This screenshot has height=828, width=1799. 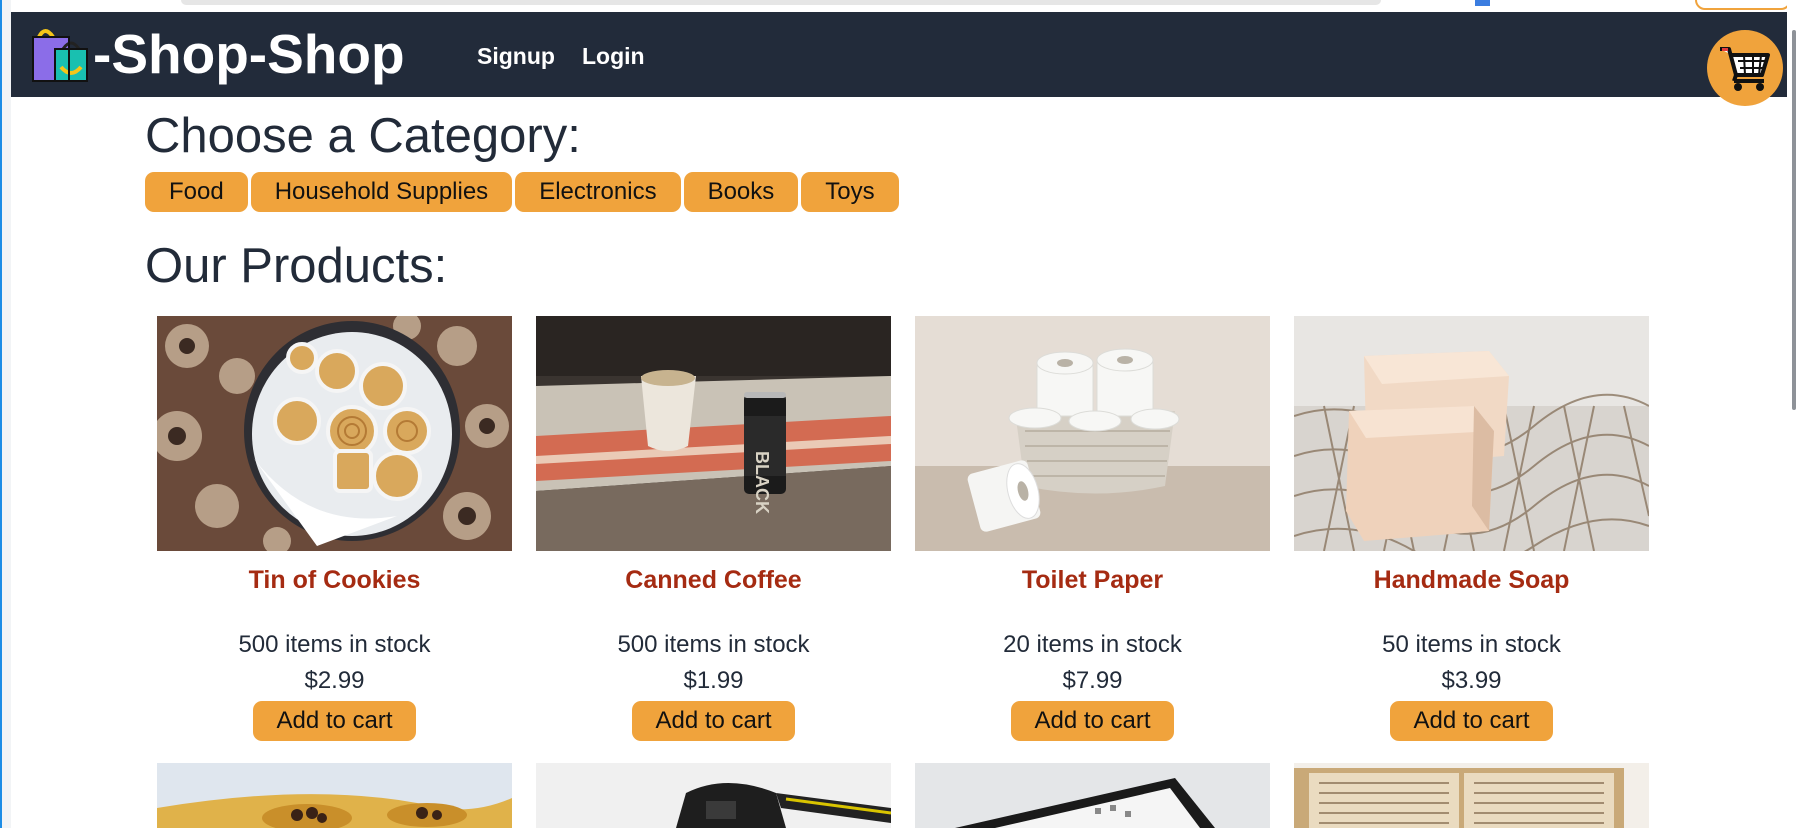 I want to click on product-price: $7.99, so click(x=1092, y=680).